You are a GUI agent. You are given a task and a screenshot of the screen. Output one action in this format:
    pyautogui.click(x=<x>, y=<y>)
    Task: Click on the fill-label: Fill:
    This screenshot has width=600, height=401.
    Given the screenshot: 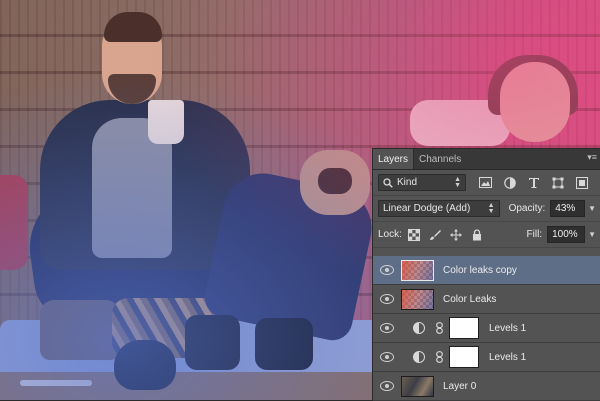 What is the action you would take?
    pyautogui.click(x=534, y=234)
    